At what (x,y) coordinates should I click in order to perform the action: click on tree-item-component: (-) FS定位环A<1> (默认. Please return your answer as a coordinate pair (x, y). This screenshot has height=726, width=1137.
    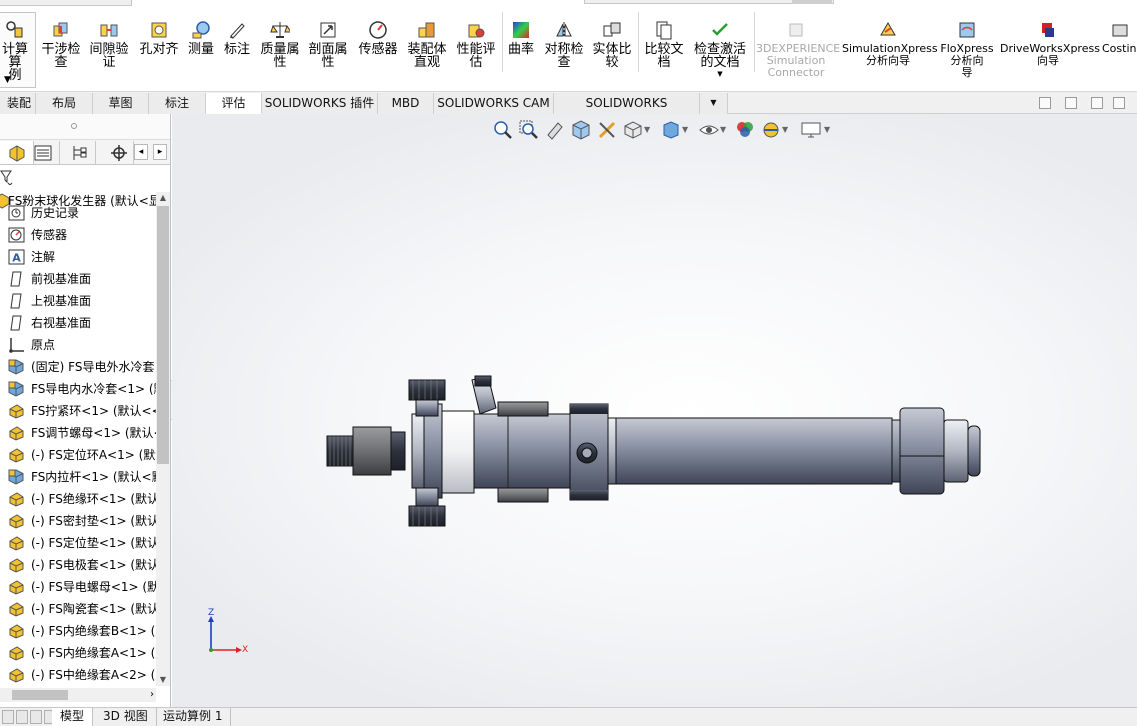
    Looking at the image, I should click on (78, 455).